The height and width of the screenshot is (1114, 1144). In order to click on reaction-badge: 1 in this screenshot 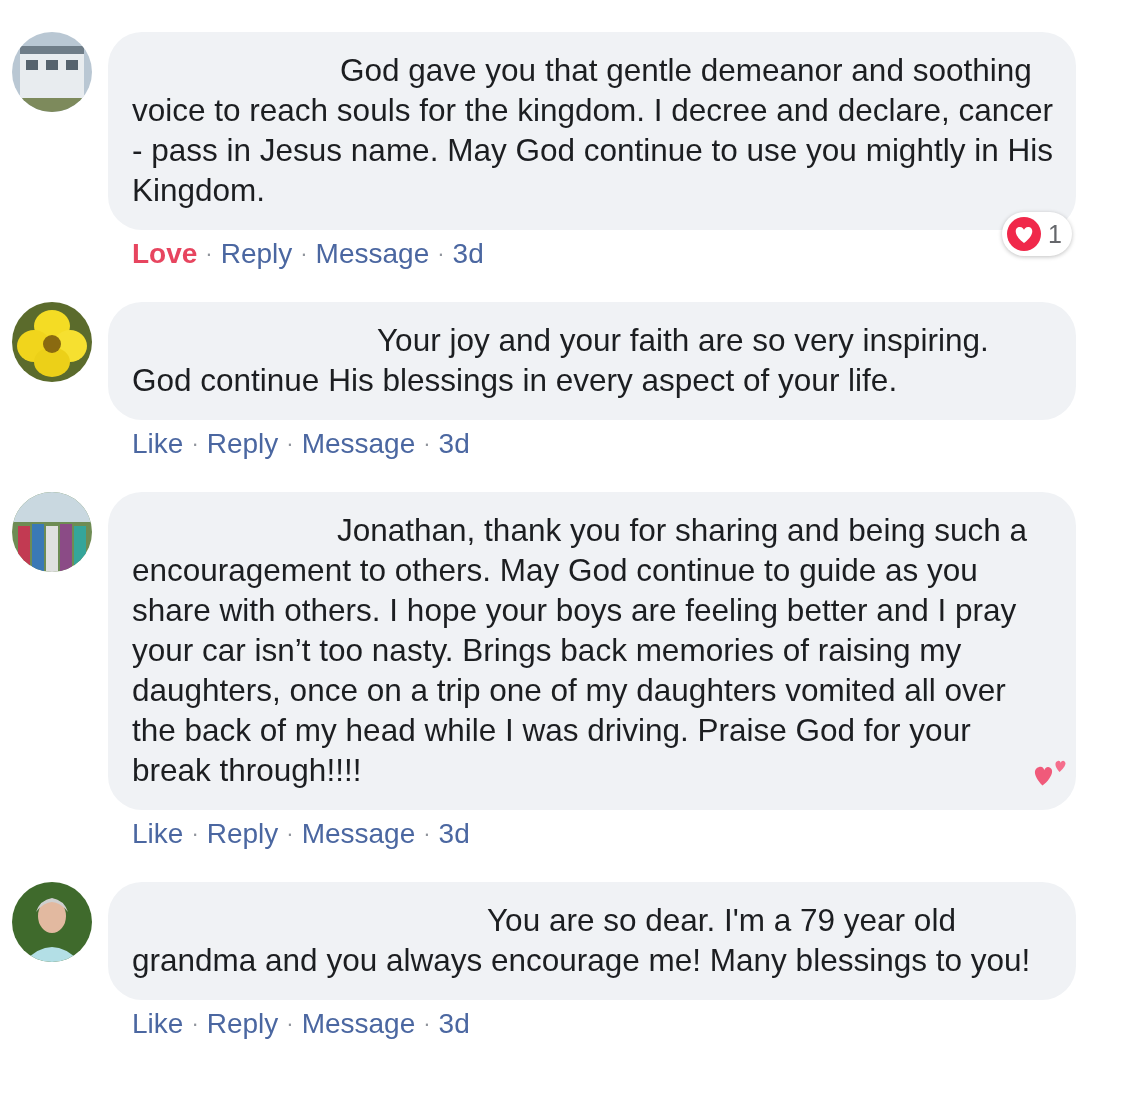, I will do `click(1037, 234)`.